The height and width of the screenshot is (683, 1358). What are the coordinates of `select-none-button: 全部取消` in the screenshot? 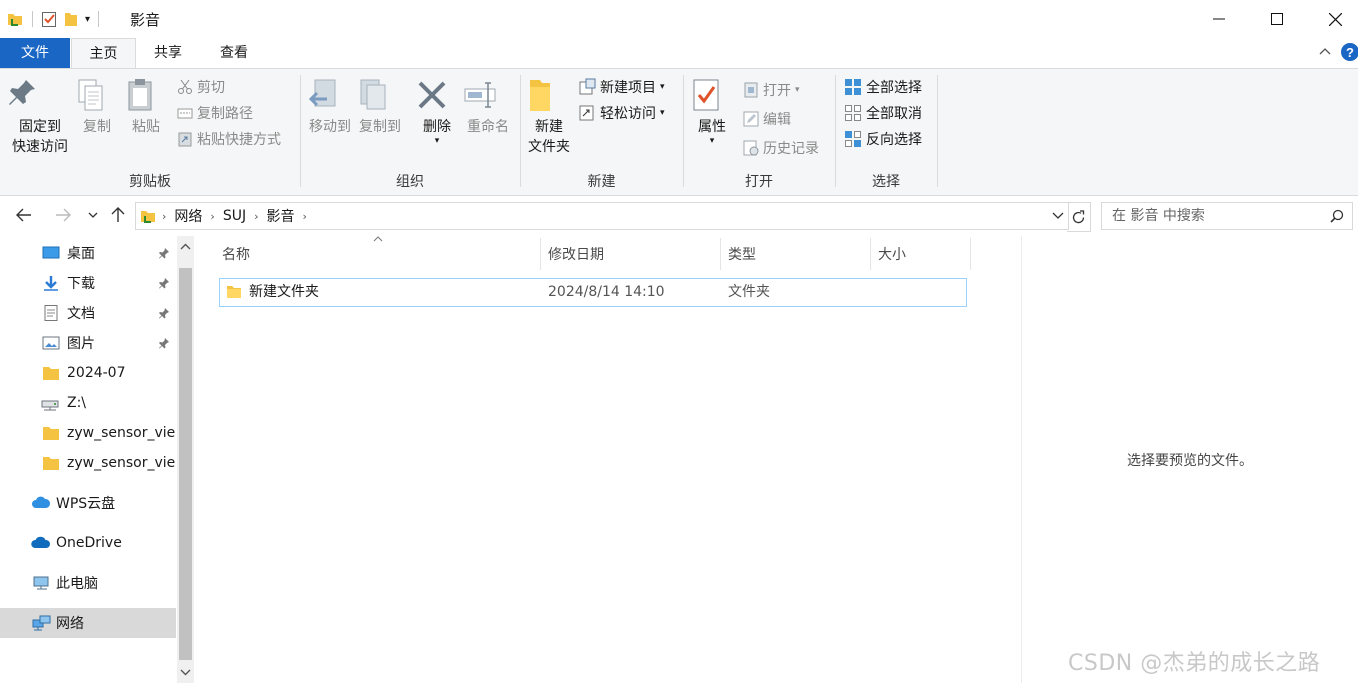 It's located at (883, 113).